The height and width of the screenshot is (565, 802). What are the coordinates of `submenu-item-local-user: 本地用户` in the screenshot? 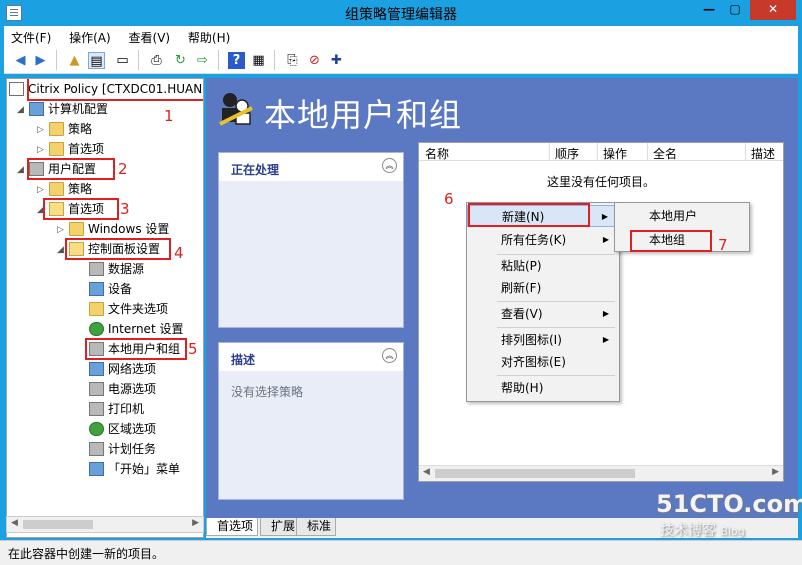 It's located at (682, 216).